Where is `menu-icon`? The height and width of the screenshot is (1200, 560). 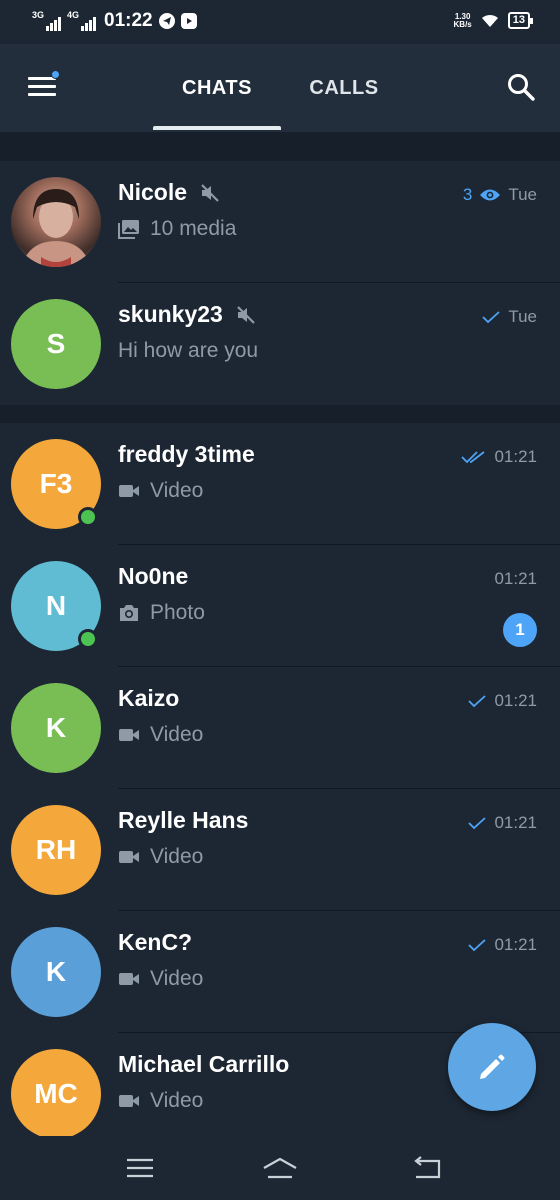
menu-icon is located at coordinates (140, 1168).